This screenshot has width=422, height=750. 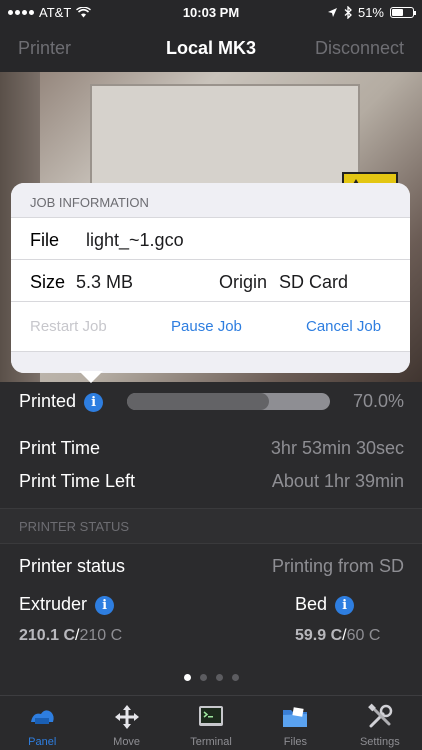 I want to click on size-label: Size, so click(x=48, y=282).